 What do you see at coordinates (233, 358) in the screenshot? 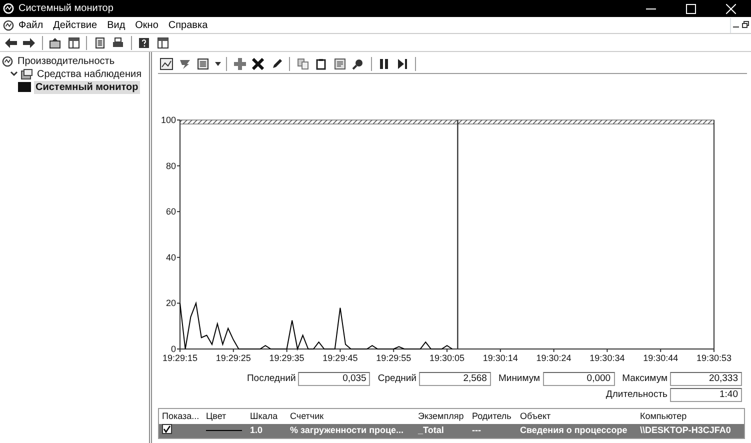
I see `x-tick-label: 19:29:25` at bounding box center [233, 358].